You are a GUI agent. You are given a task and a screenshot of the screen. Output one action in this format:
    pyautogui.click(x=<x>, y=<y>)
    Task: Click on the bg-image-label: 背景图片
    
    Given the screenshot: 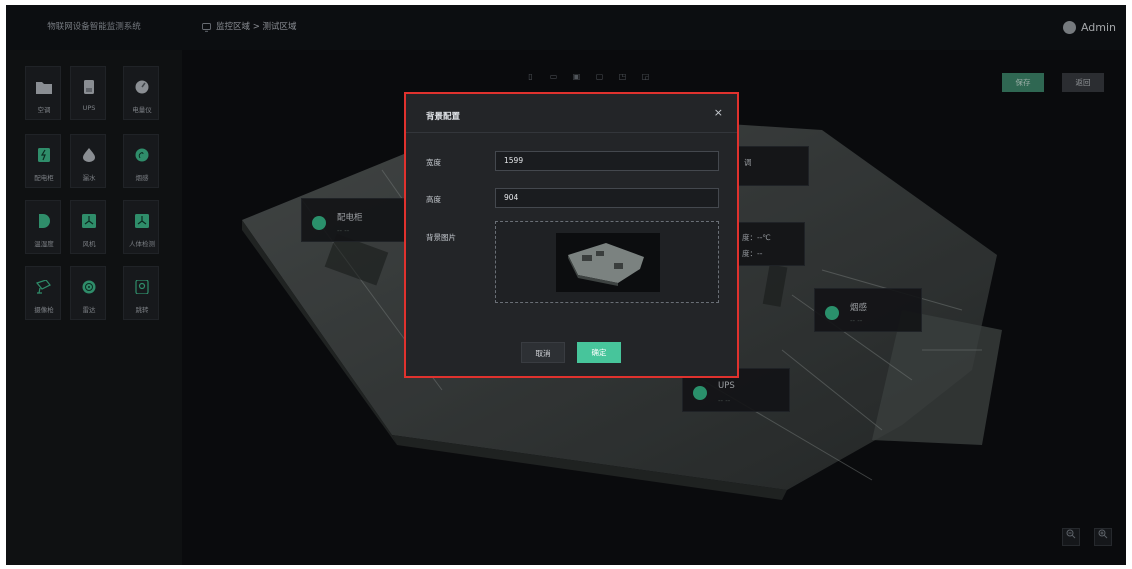 What is the action you would take?
    pyautogui.click(x=441, y=237)
    